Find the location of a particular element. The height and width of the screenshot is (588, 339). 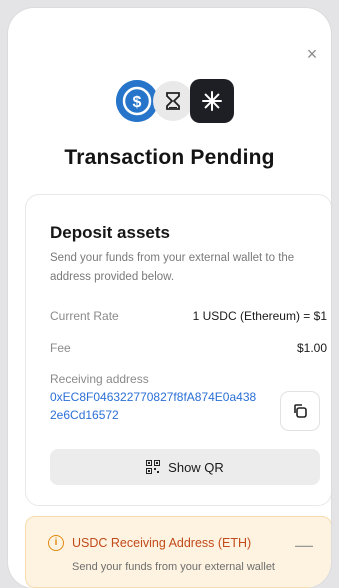

hourglass-icon is located at coordinates (173, 101).